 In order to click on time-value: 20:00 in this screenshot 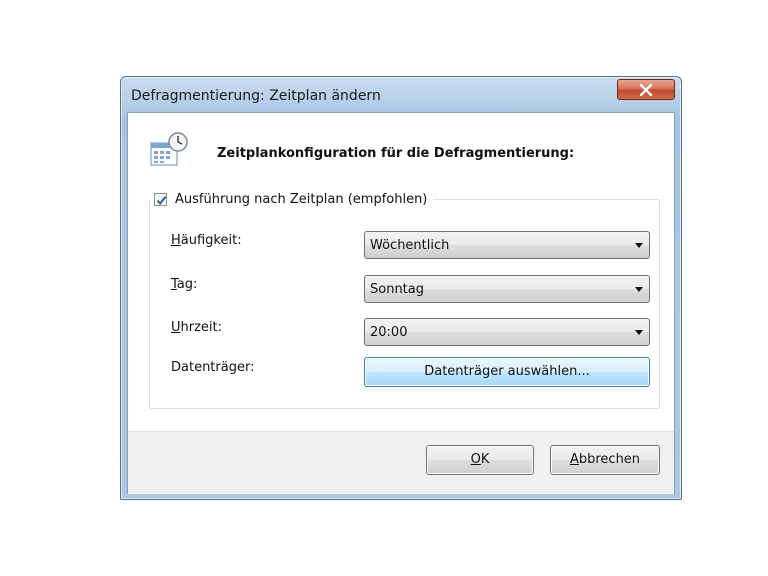, I will do `click(389, 332)`.